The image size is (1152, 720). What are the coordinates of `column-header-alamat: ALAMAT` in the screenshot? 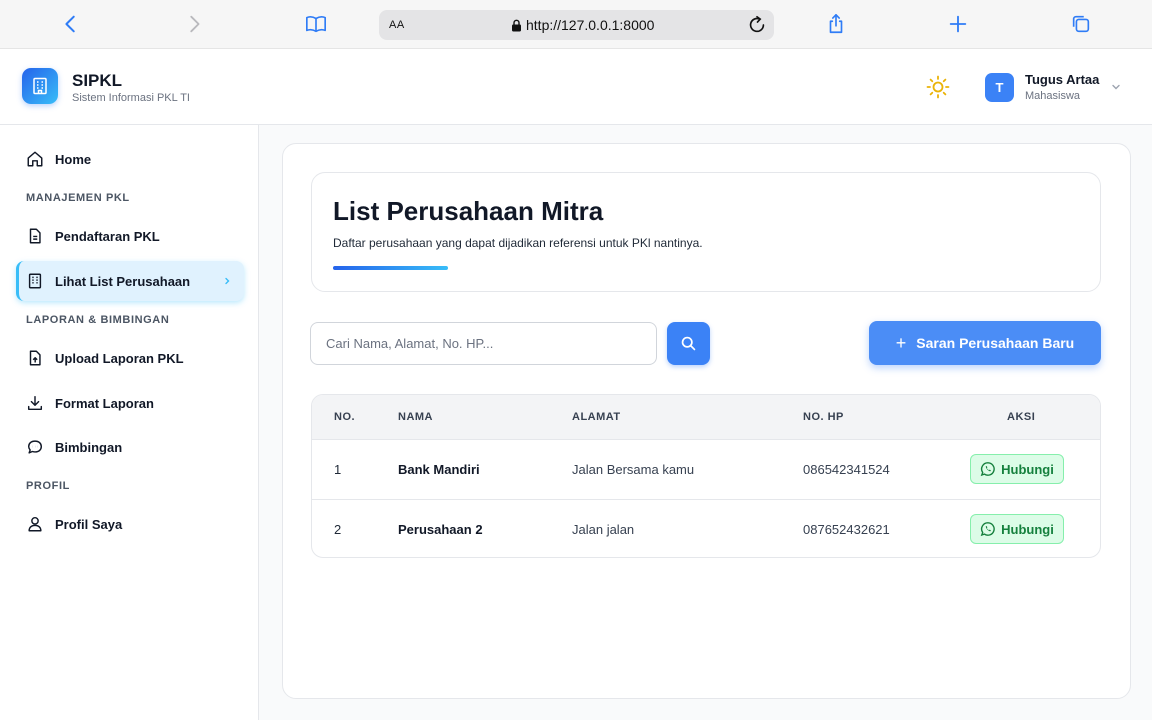 It's located at (596, 417).